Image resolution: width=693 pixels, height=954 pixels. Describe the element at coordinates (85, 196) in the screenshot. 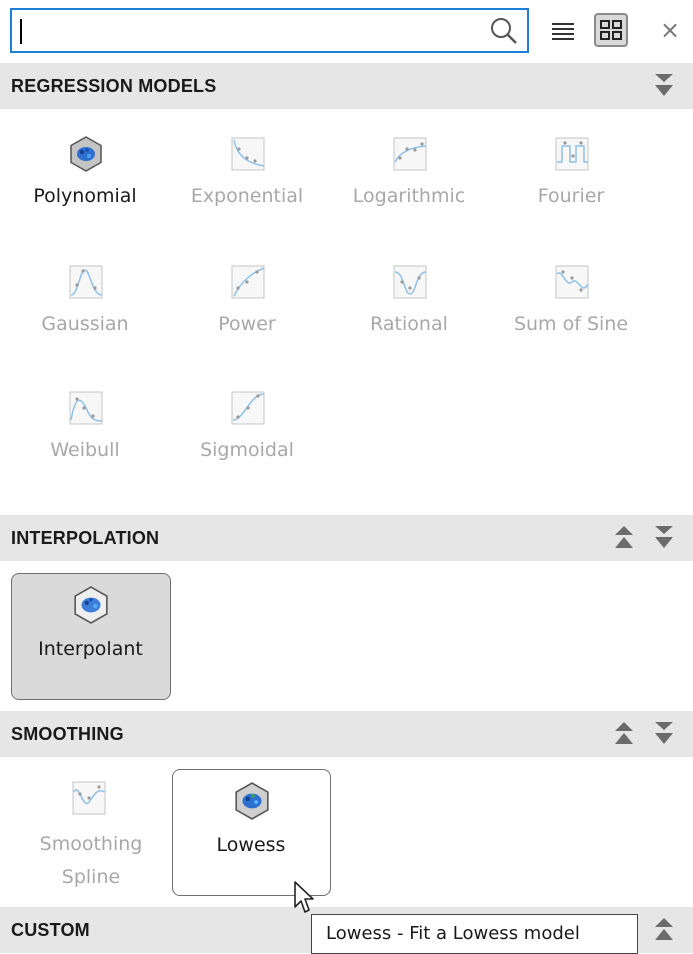

I see `item-label: Polynomial` at that location.